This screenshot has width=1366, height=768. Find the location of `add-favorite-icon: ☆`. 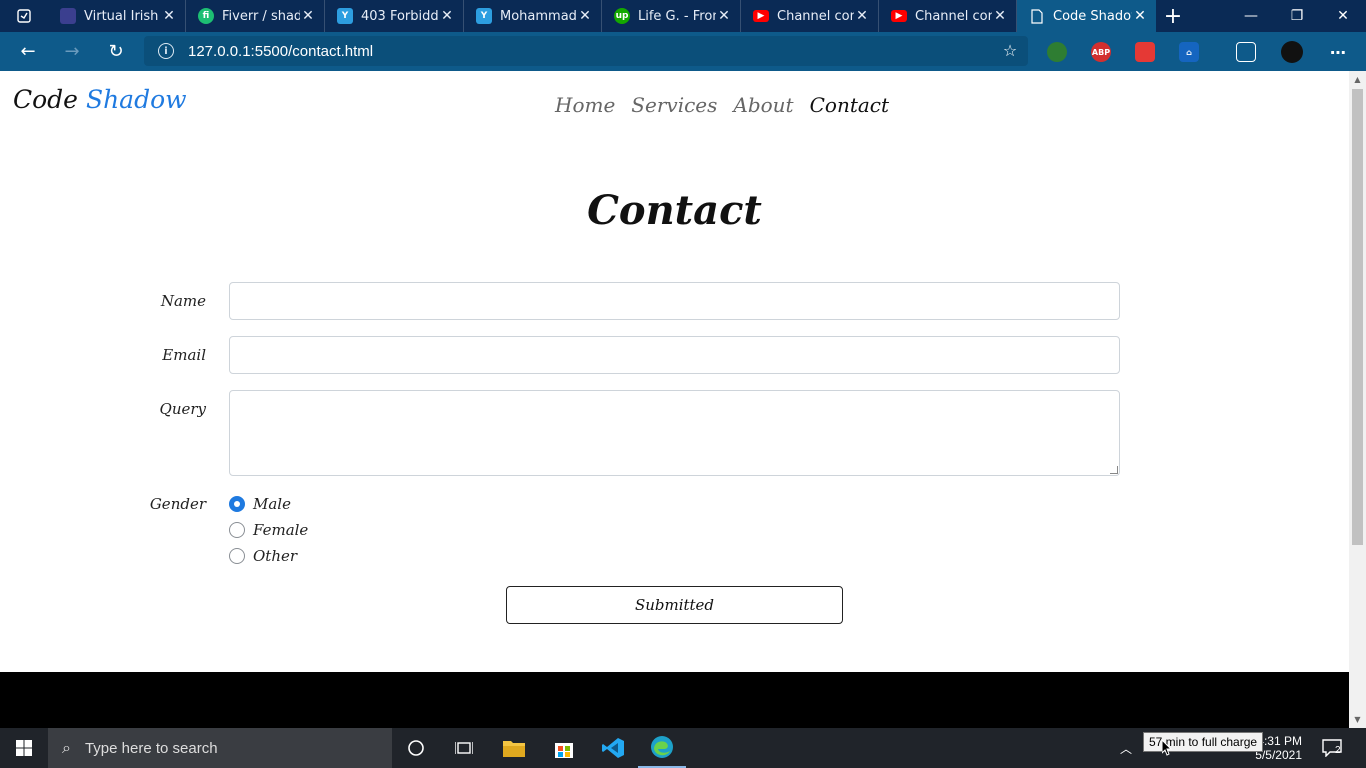

add-favorite-icon: ☆ is located at coordinates (1010, 51).